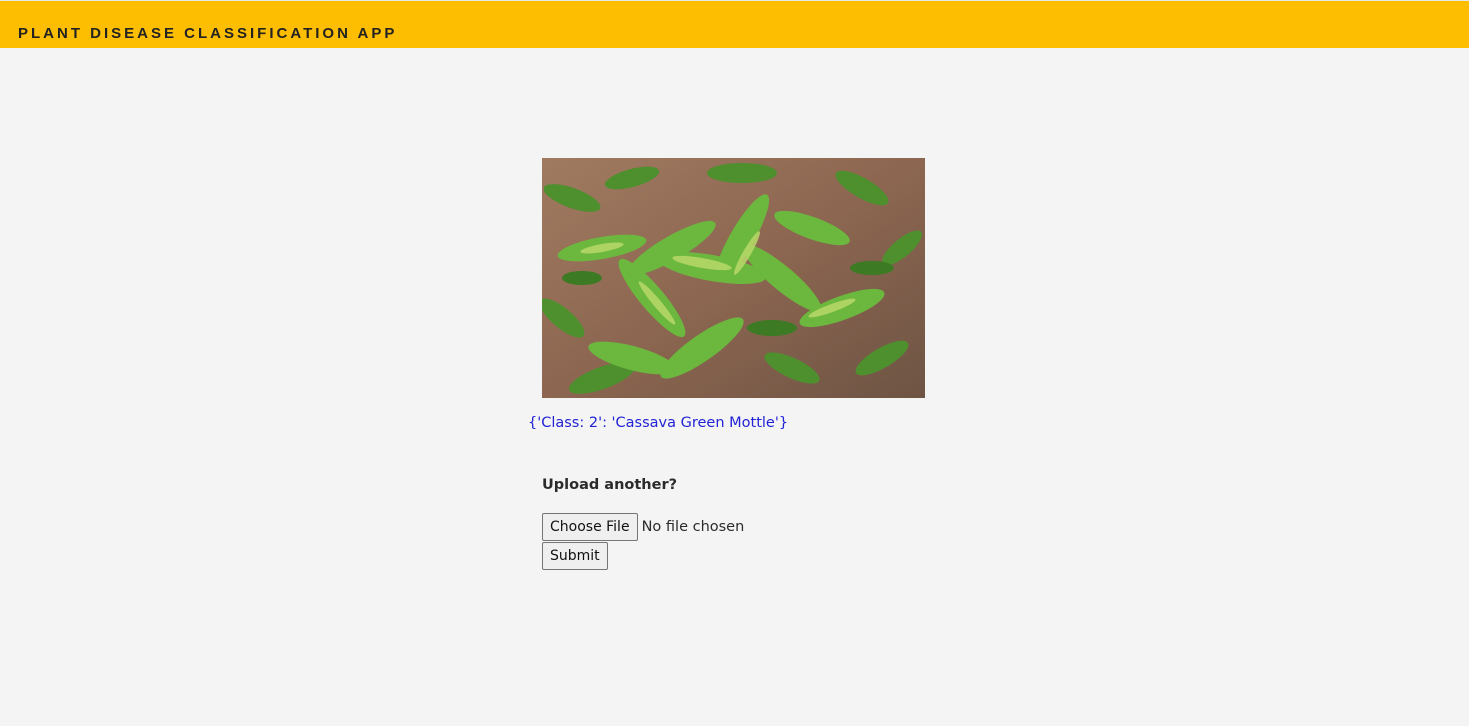 This screenshot has height=726, width=1469. I want to click on plant-photo-icon, so click(733, 278).